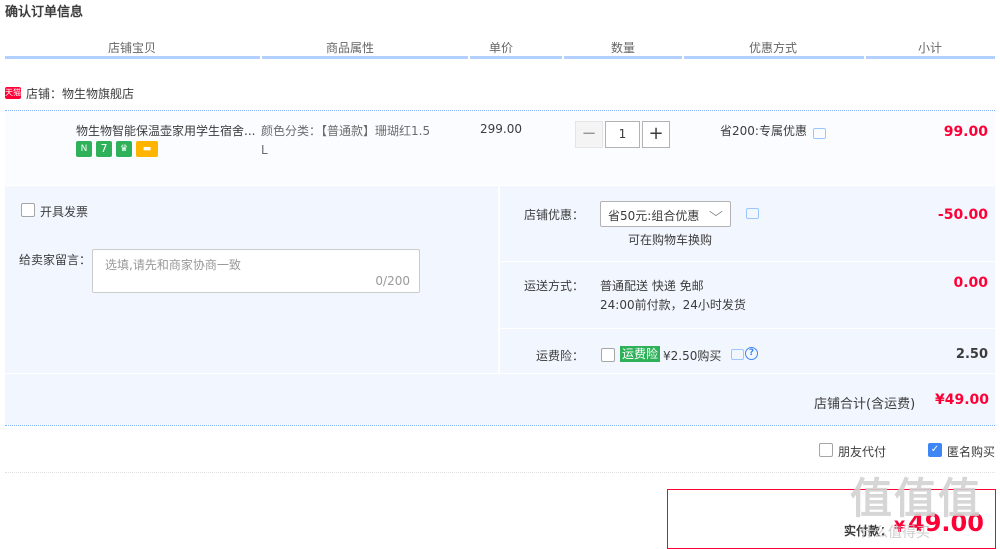 The height and width of the screenshot is (549, 1000). Describe the element at coordinates (962, 400) in the screenshot. I see `store-total-amount: ¥49.00` at that location.